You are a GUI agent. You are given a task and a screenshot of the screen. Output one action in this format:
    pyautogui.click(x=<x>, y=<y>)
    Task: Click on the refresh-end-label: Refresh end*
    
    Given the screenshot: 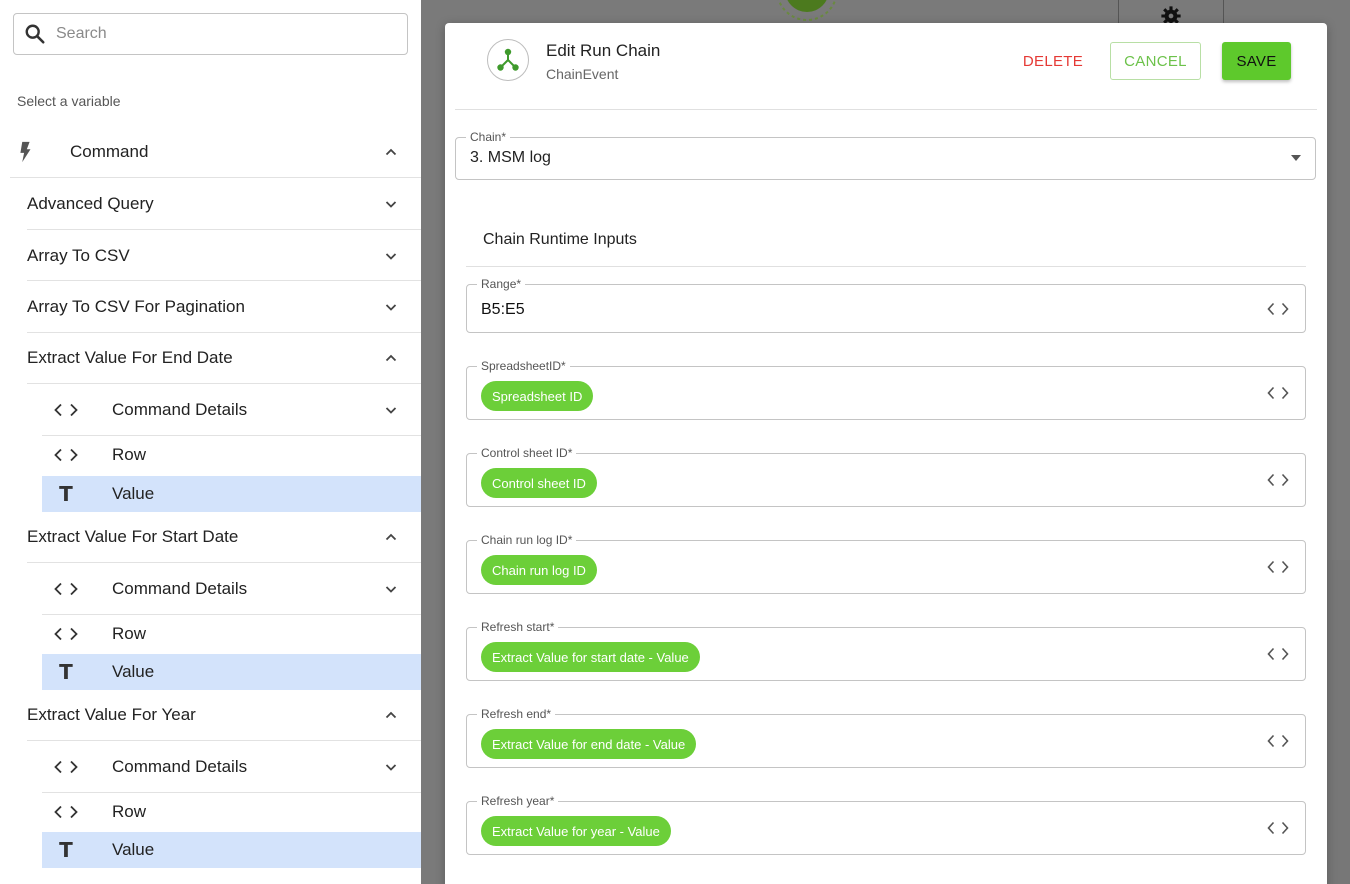 What is the action you would take?
    pyautogui.click(x=516, y=714)
    